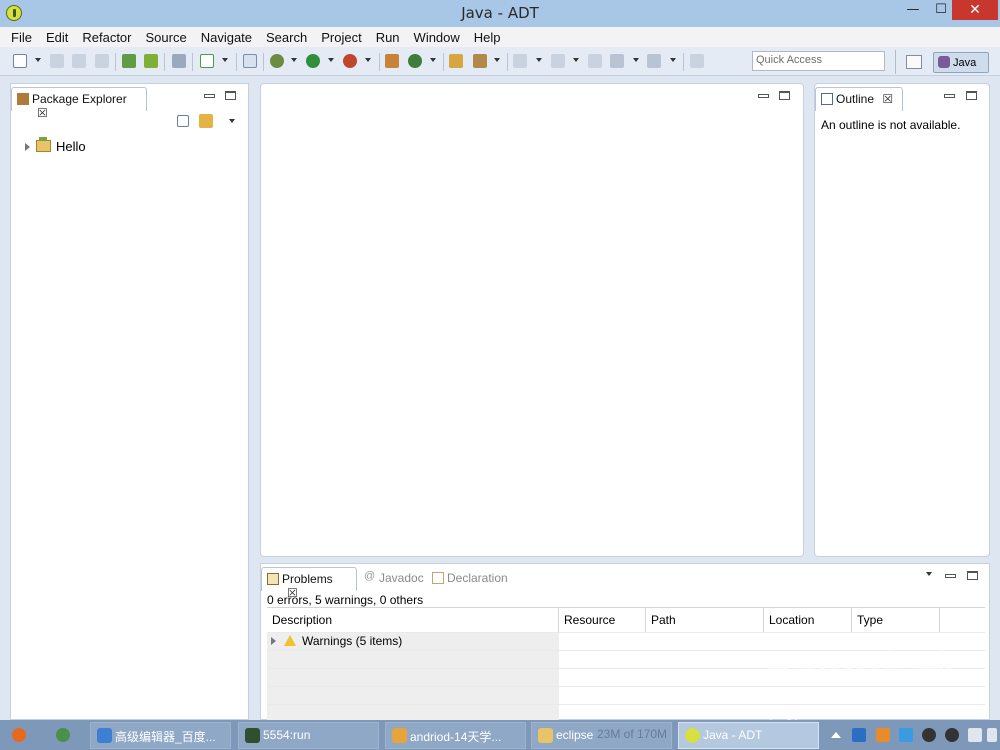  Describe the element at coordinates (836, 735) in the screenshot. I see `show-hidden-icons-icon` at that location.